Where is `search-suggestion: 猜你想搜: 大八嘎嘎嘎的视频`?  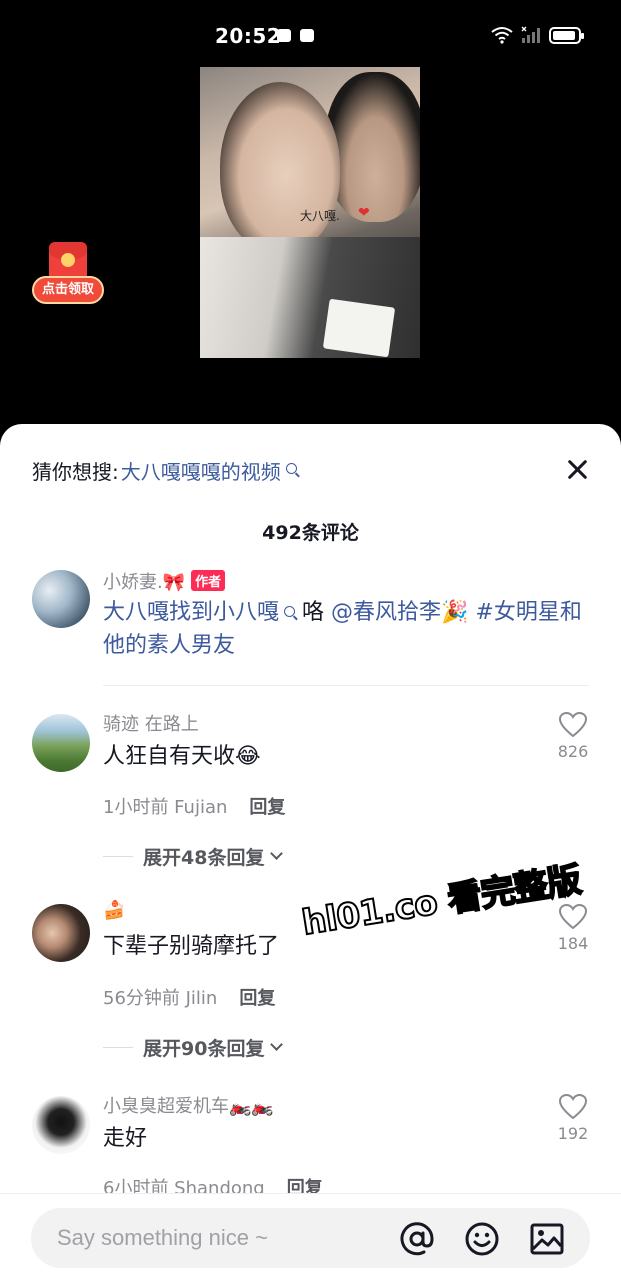 search-suggestion: 猜你想搜: 大八嘎嘎嘎的视频 is located at coordinates (164, 470).